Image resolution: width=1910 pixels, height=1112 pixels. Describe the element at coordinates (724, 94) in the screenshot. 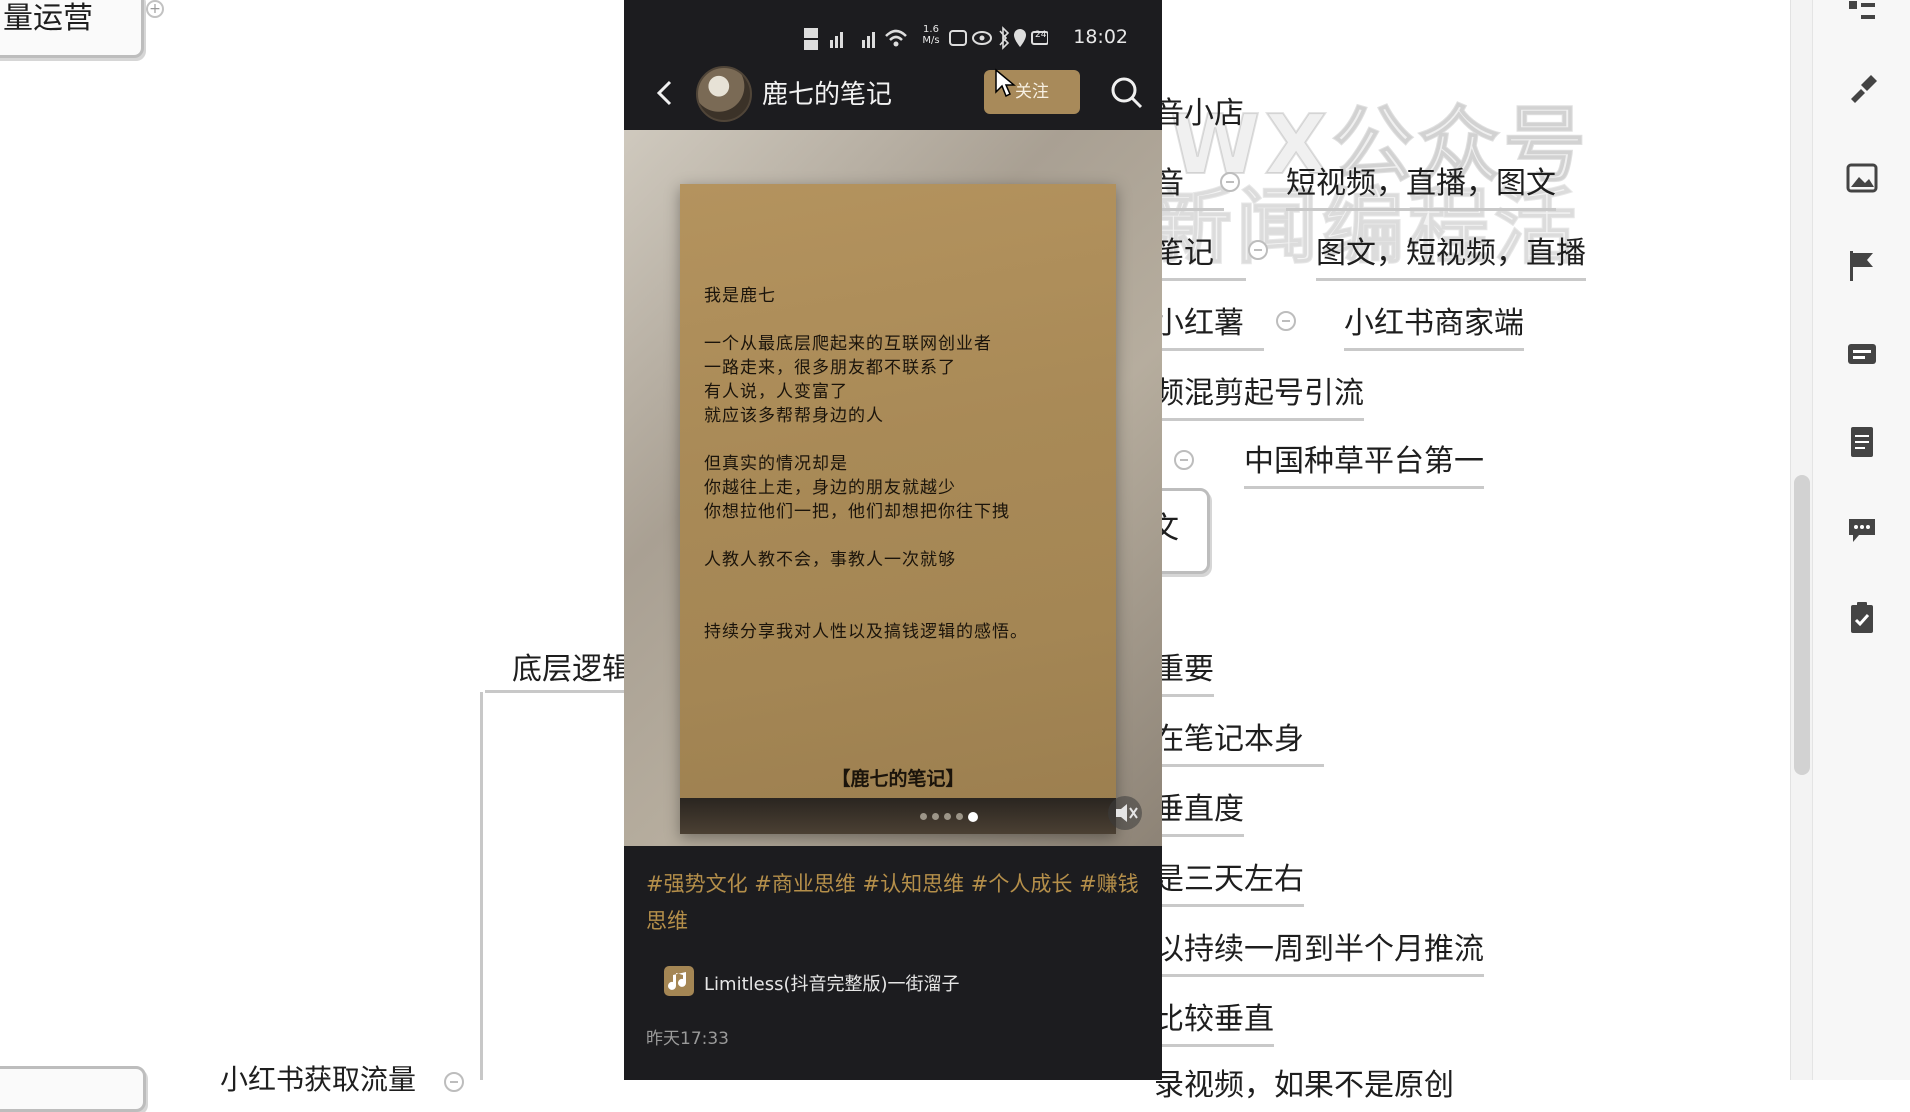

I see `author-avatar` at that location.